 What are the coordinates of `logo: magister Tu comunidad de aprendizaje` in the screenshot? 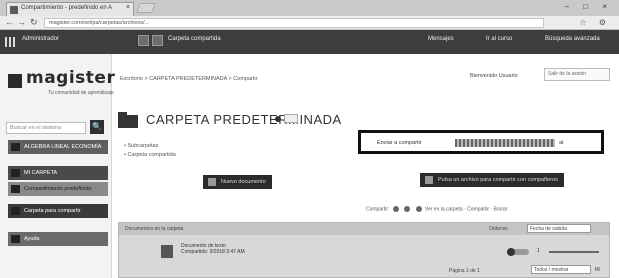 It's located at (61, 82).